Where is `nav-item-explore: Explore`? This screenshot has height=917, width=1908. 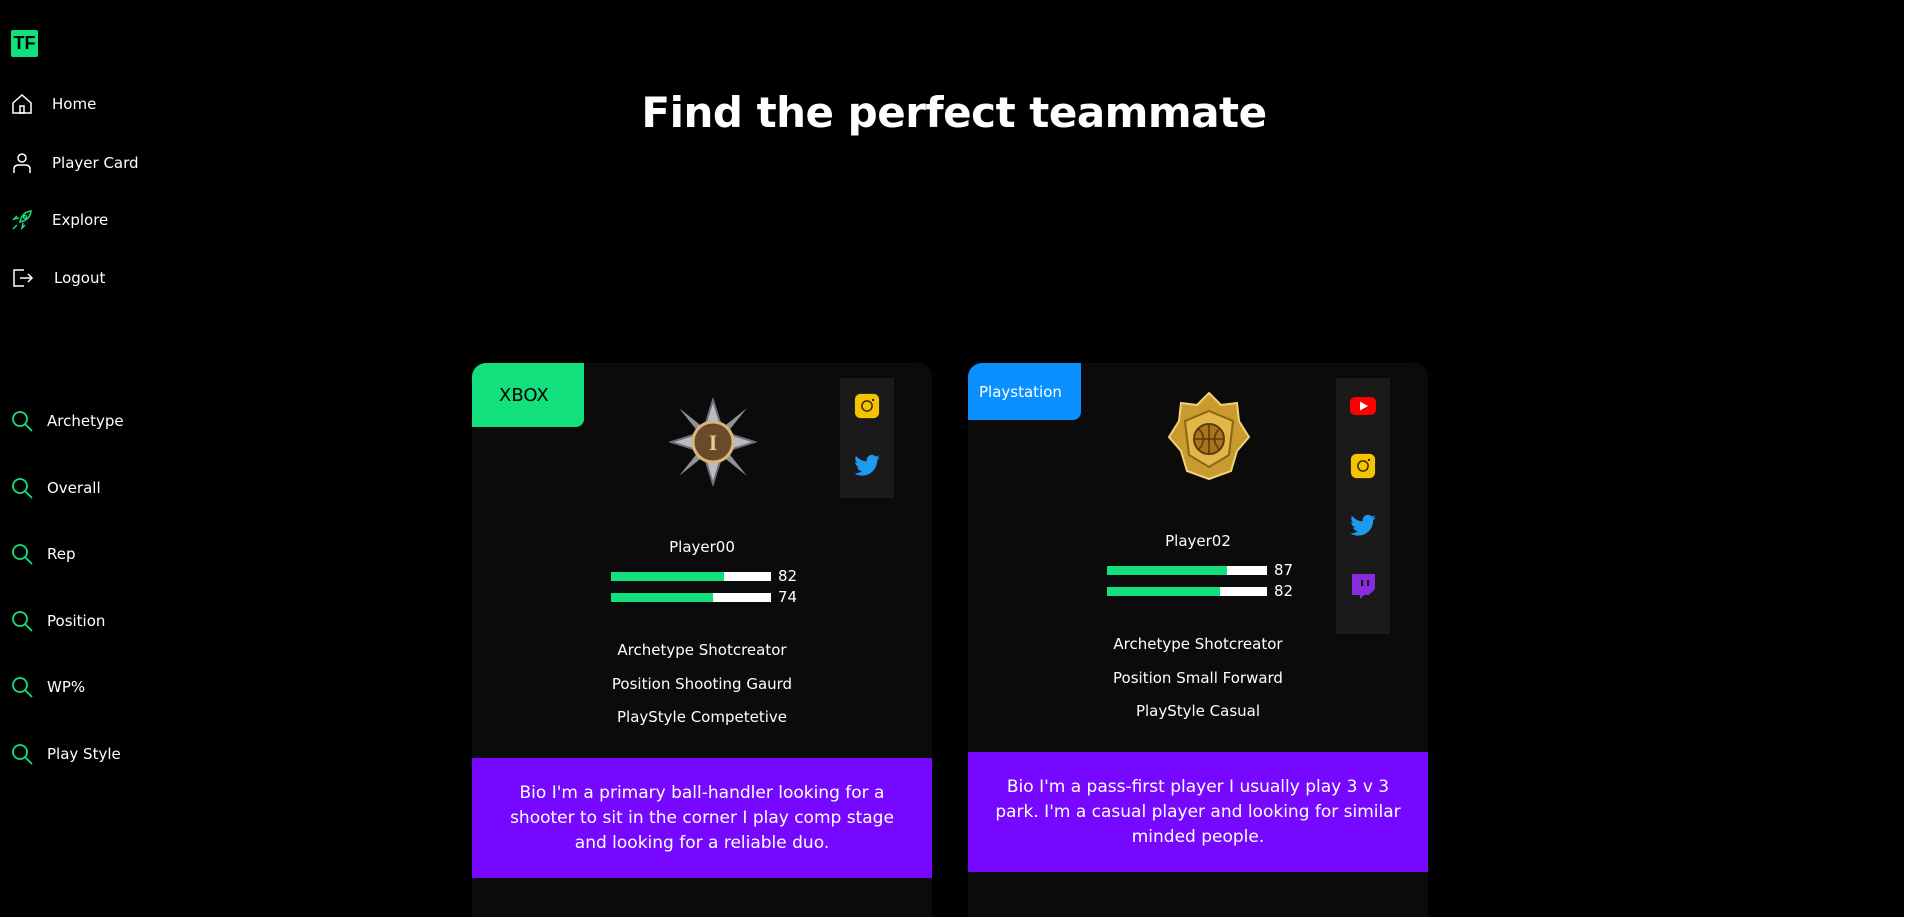 nav-item-explore: Explore is located at coordinates (59, 220).